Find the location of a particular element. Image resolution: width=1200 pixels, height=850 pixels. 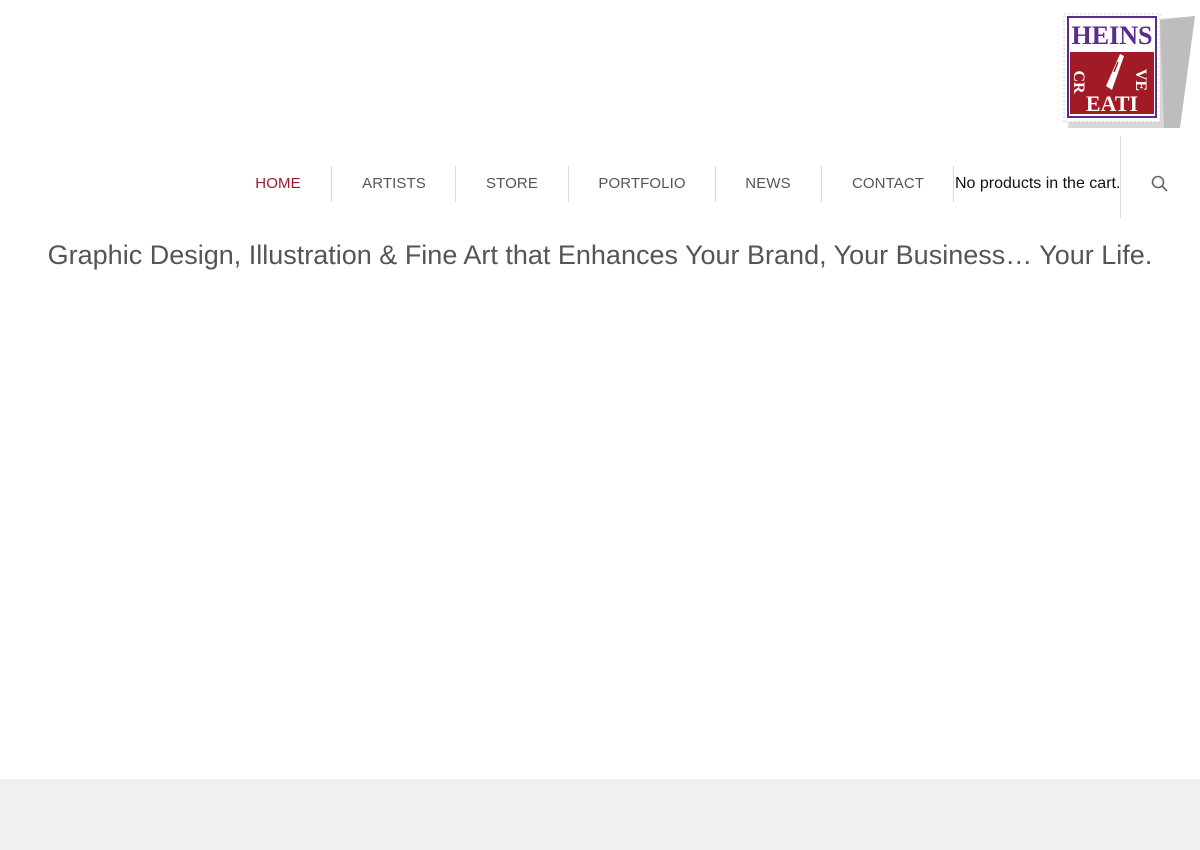

footer-band is located at coordinates (600, 814).